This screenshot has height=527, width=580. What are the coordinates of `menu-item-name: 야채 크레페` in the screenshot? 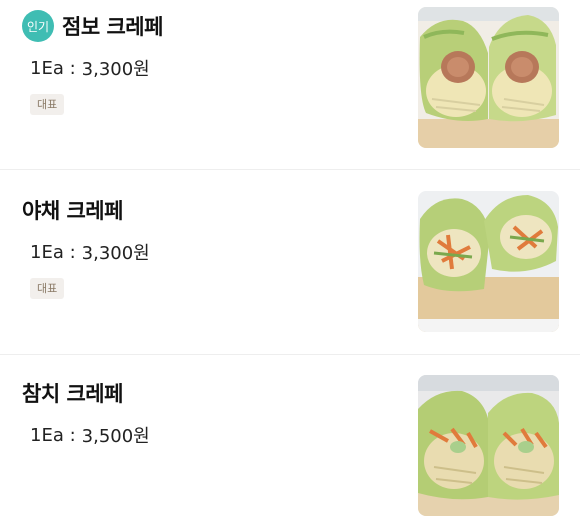 It's located at (72, 211).